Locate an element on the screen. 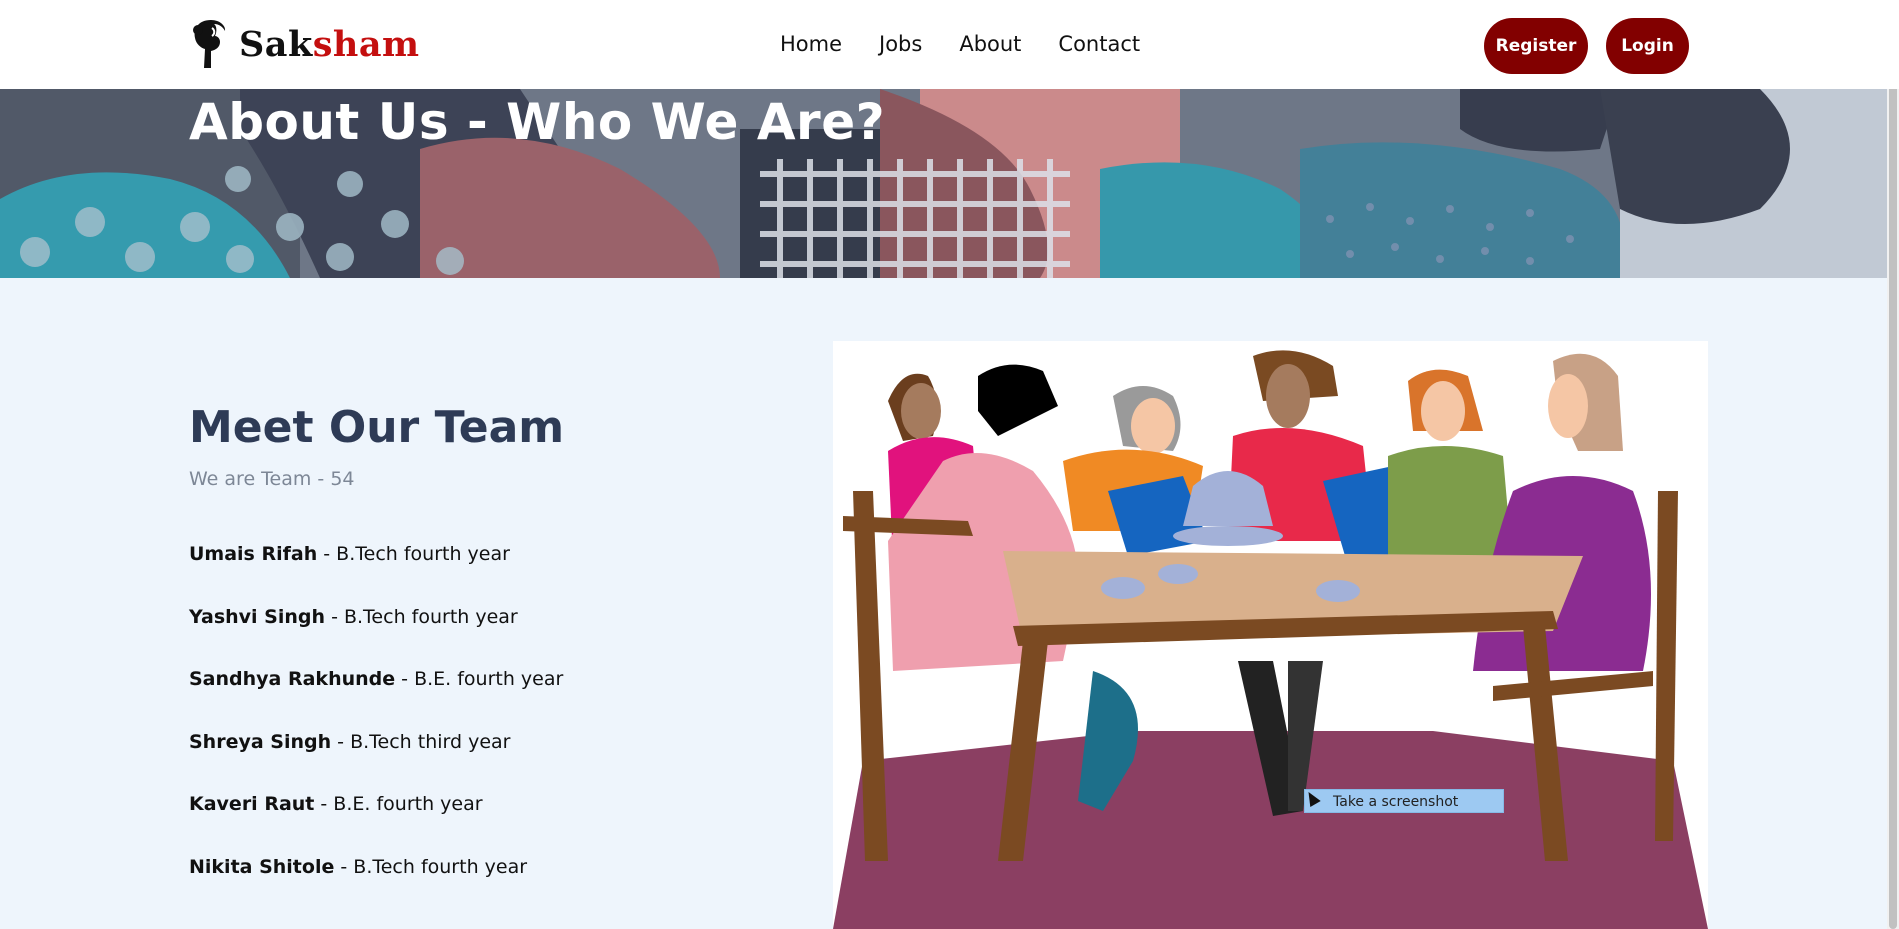  screenshot-tooltip: Take a screenshot is located at coordinates (1404, 801).